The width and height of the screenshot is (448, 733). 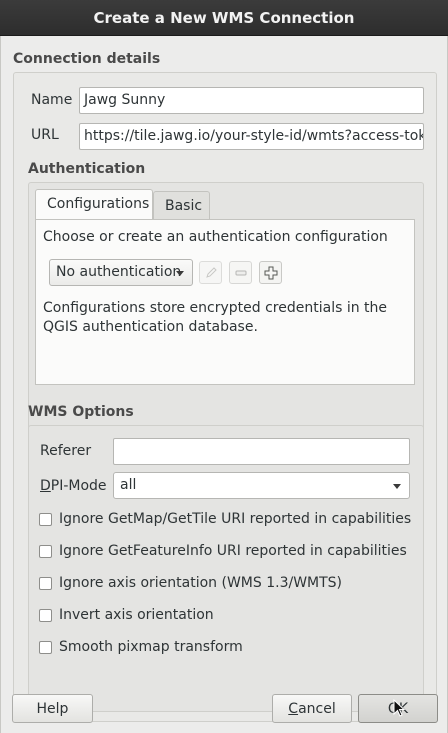 I want to click on dpi-mnemonic: D, so click(x=45, y=486).